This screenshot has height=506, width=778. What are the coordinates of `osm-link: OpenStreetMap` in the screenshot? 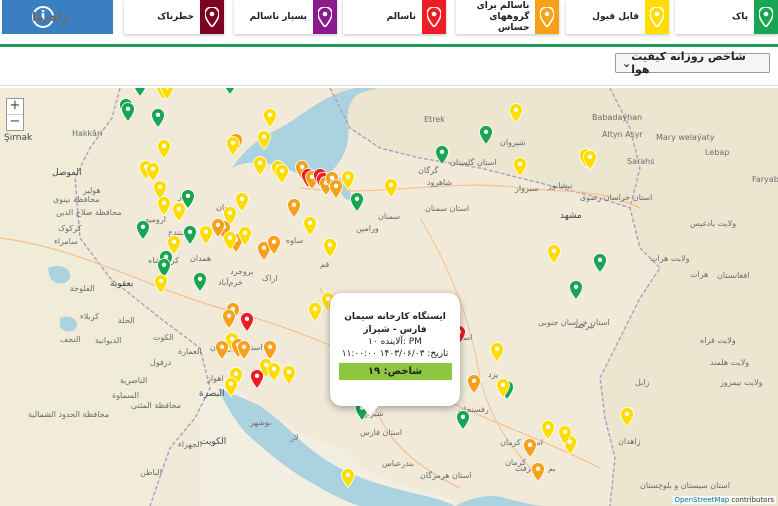 It's located at (701, 500).